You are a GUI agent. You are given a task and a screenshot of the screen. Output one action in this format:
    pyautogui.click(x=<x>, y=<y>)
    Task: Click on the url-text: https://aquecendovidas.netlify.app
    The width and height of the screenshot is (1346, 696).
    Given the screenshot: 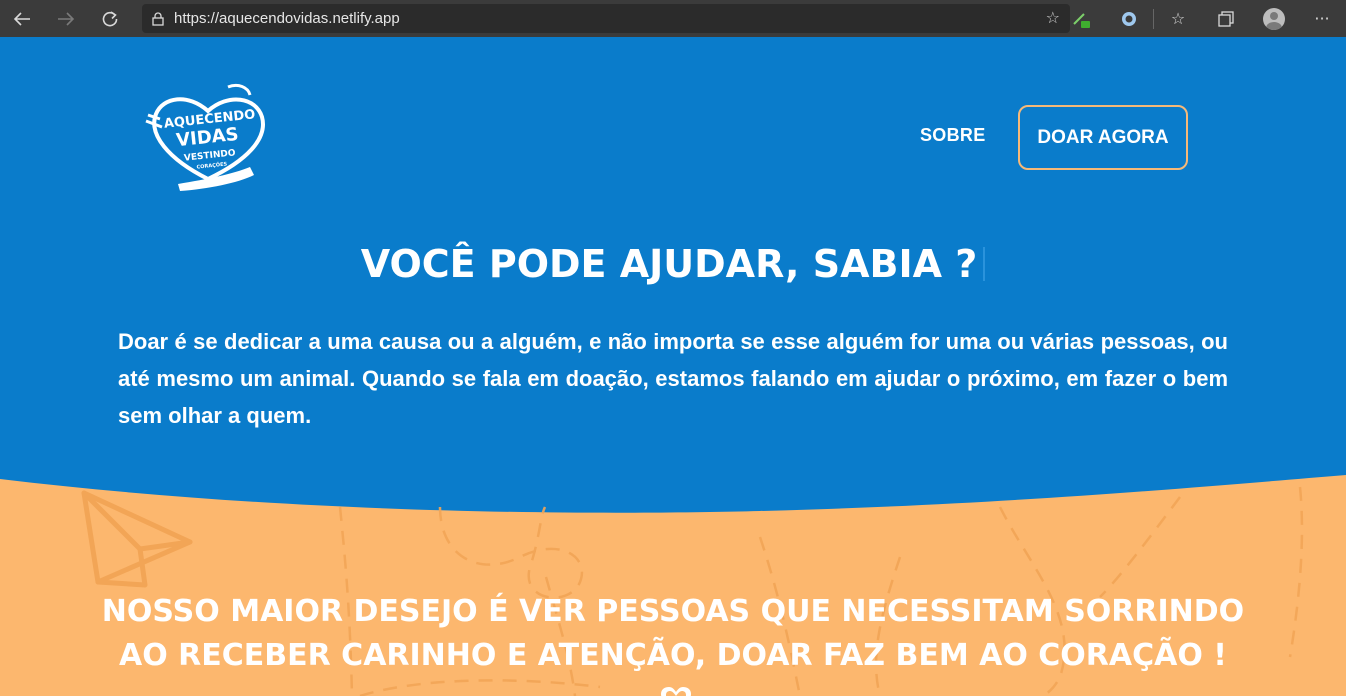 What is the action you would take?
    pyautogui.click(x=287, y=18)
    